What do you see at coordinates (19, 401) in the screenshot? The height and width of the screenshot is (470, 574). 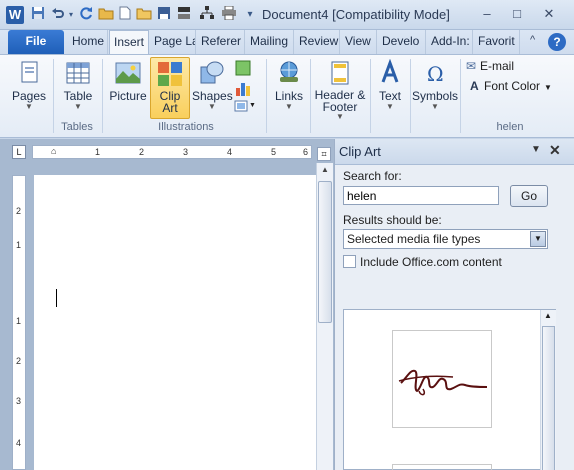 I see `ruler-mark: 3` at bounding box center [19, 401].